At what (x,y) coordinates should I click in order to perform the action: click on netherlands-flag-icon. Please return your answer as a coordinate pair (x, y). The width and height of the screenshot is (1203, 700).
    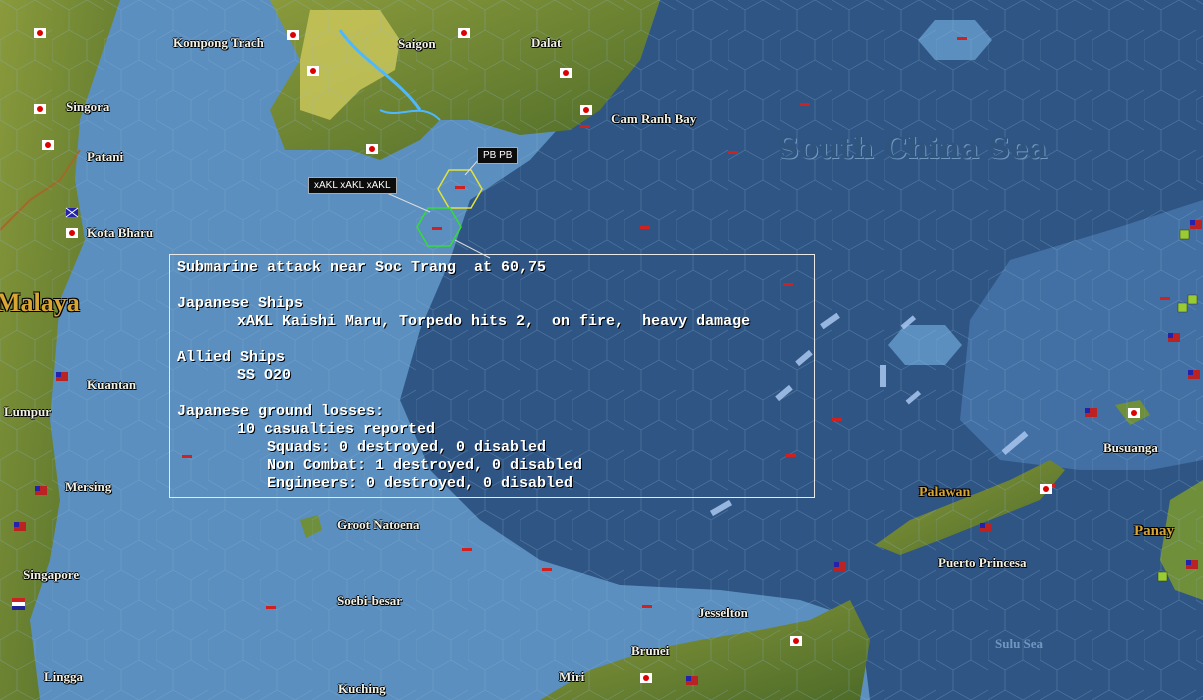
    Looking at the image, I should click on (18, 604).